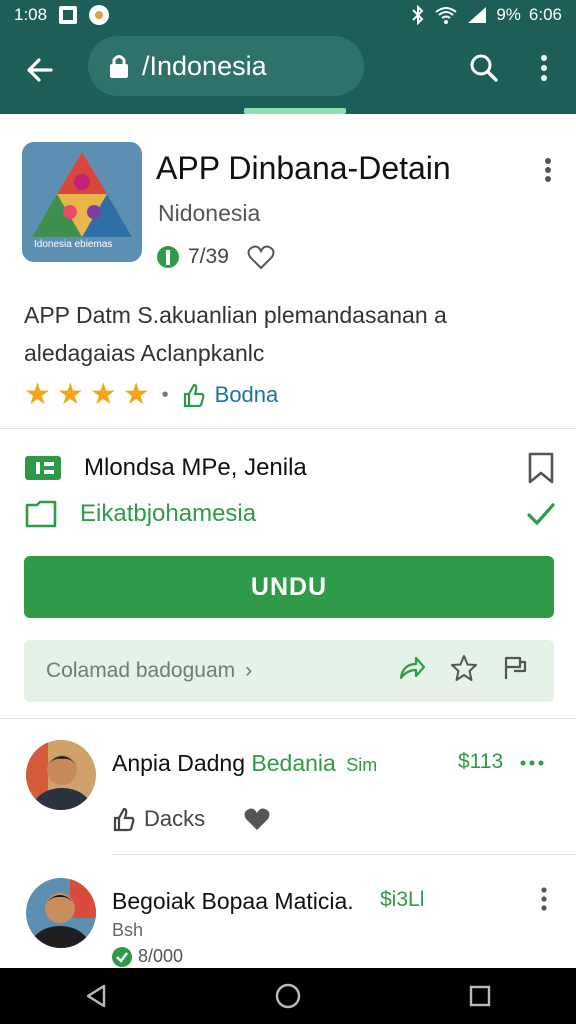 Image resolution: width=576 pixels, height=1024 pixels. I want to click on bluetooth-icon, so click(418, 15).